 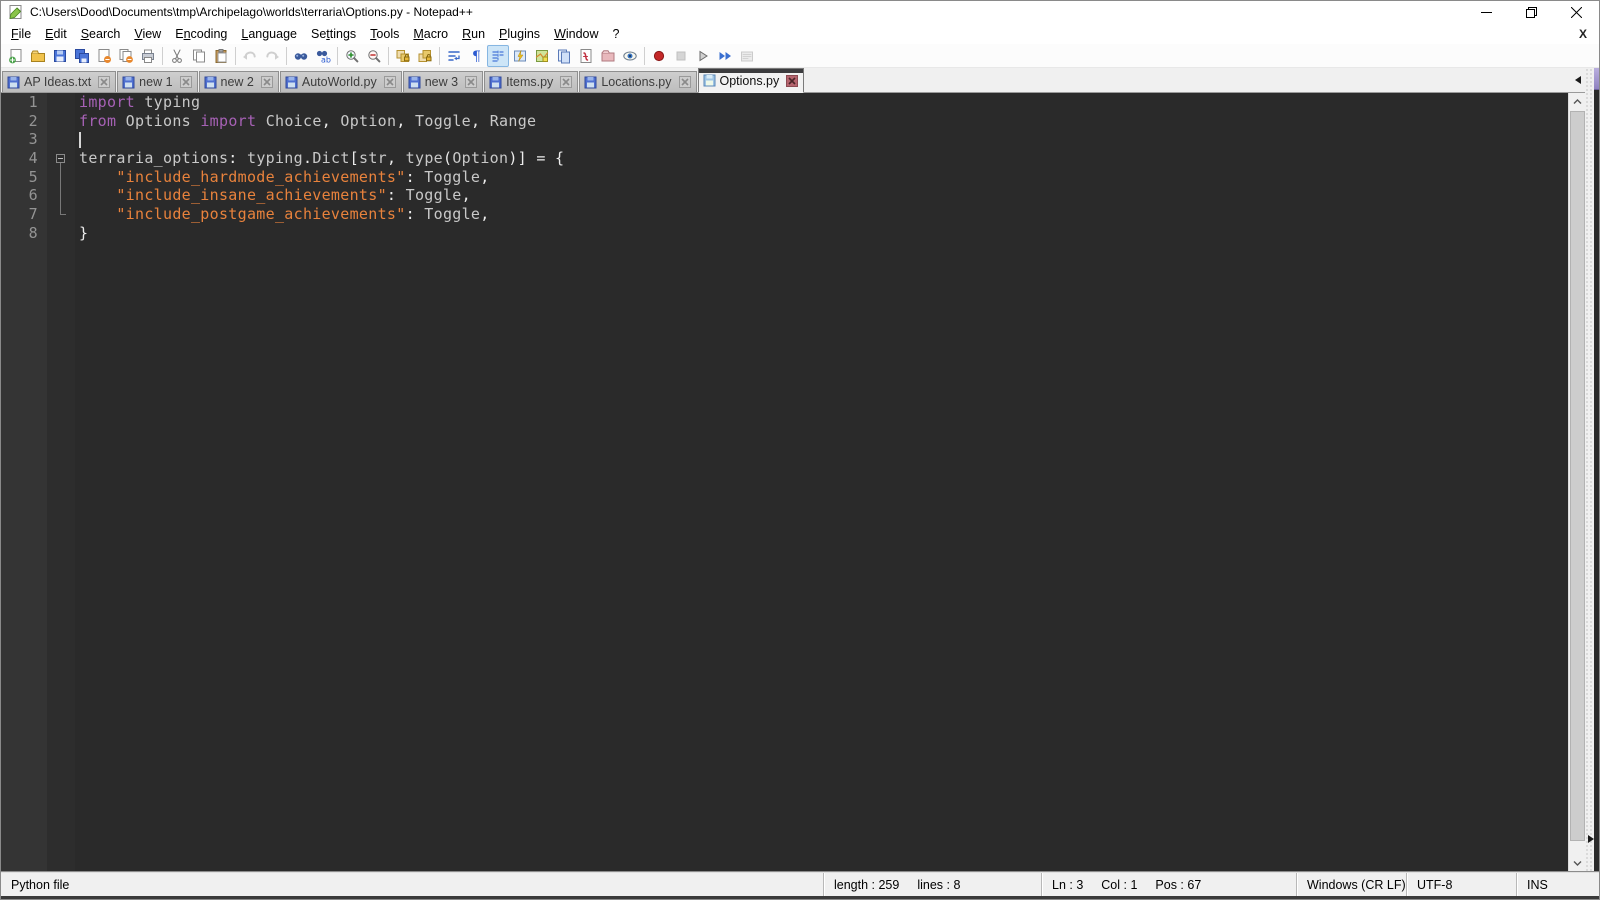 What do you see at coordinates (1578, 80) in the screenshot?
I see `tab-scroll-left-icon` at bounding box center [1578, 80].